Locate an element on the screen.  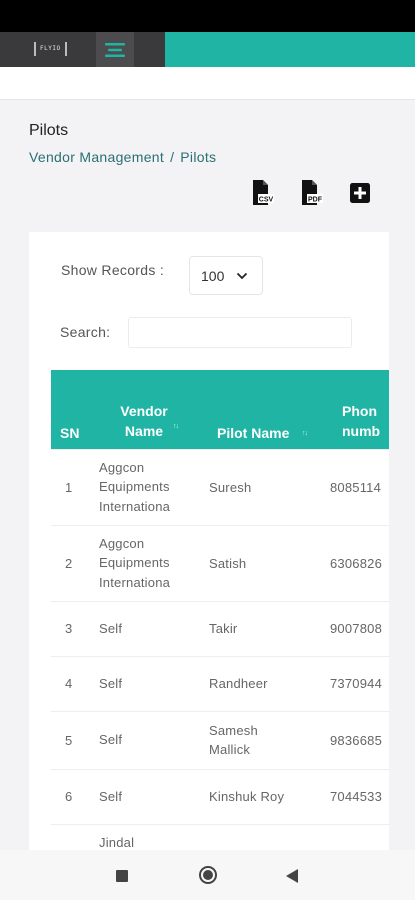
app-bar: FLYIO is located at coordinates (207, 49).